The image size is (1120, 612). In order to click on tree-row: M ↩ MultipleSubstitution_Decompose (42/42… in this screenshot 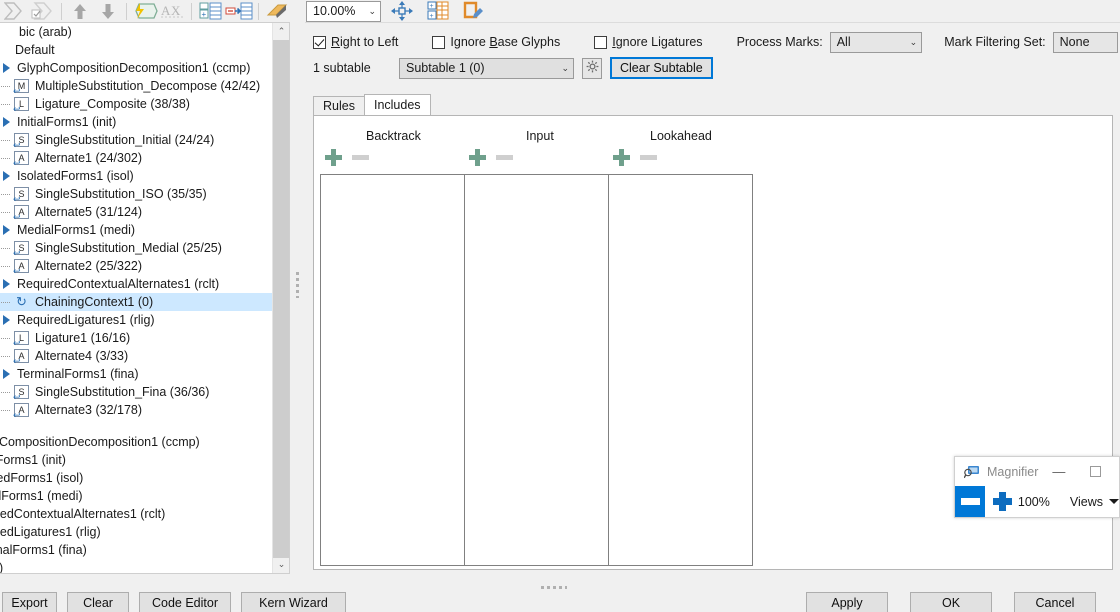, I will do `click(136, 86)`.